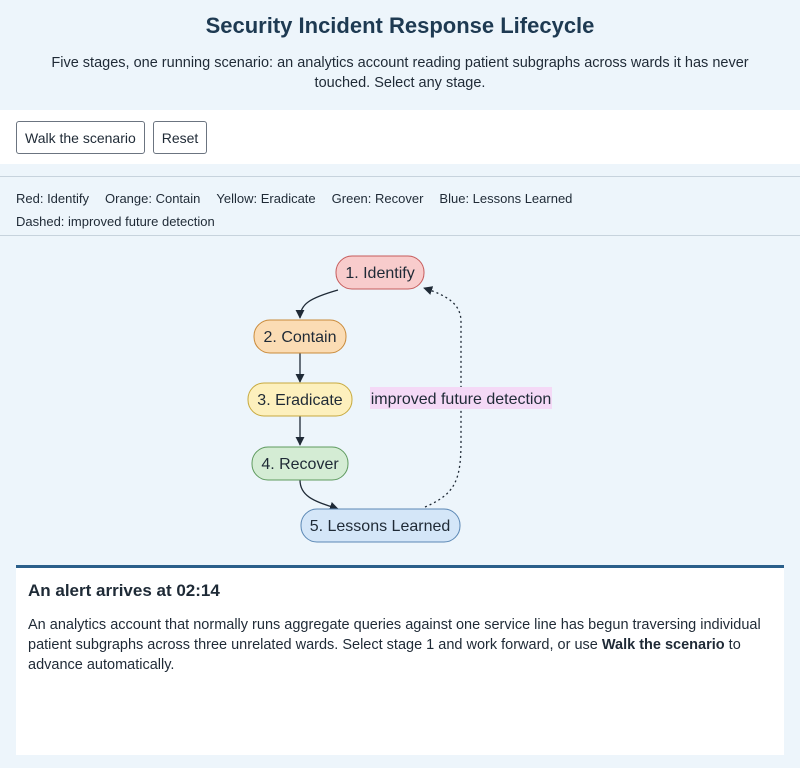  What do you see at coordinates (180, 137) in the screenshot?
I see `reset-button: Reset` at bounding box center [180, 137].